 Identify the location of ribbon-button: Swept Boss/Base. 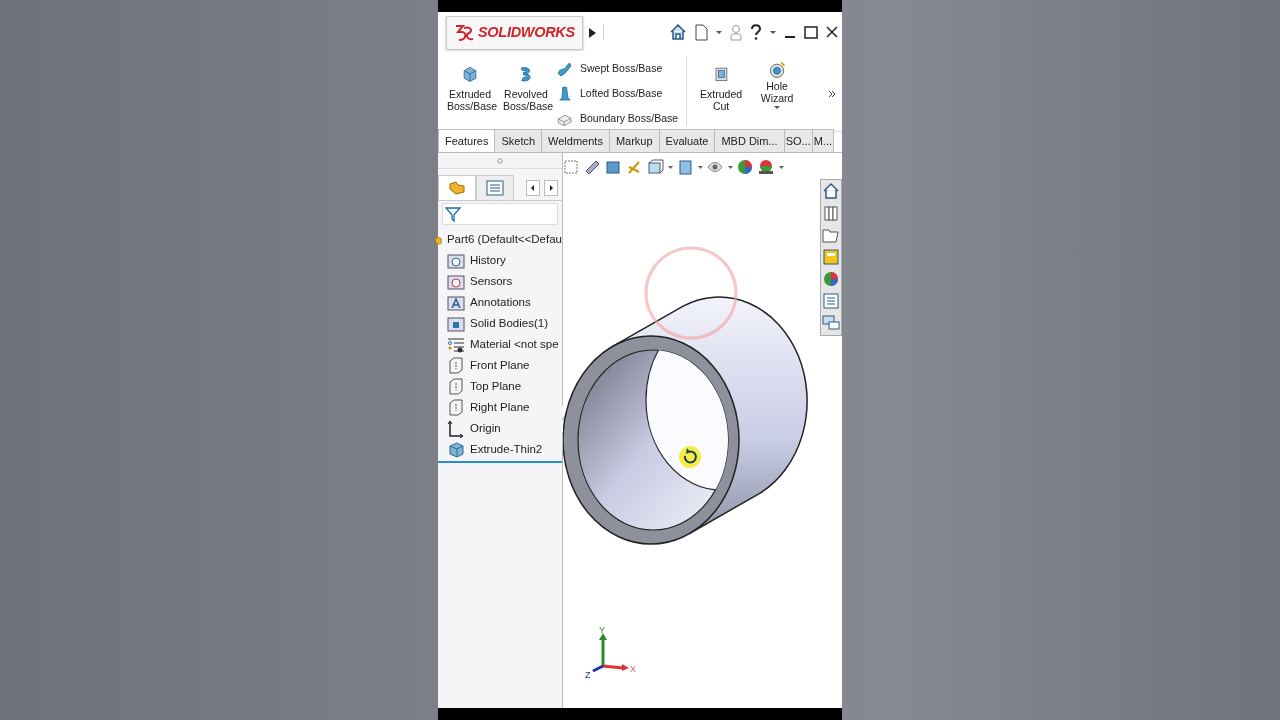
(617, 68).